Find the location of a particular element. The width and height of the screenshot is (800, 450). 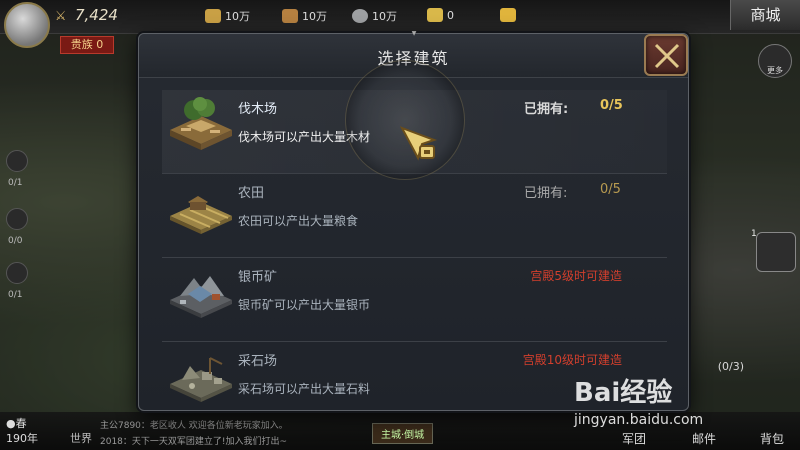

log-icon is located at coordinates (290, 16).